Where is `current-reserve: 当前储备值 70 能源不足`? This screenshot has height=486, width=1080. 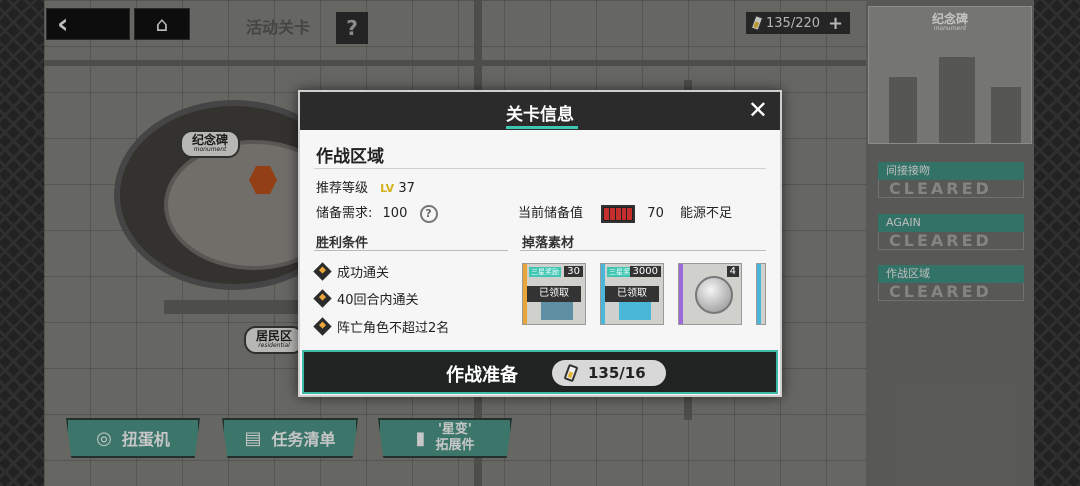
current-reserve: 当前储备值 70 能源不足 is located at coordinates (625, 212).